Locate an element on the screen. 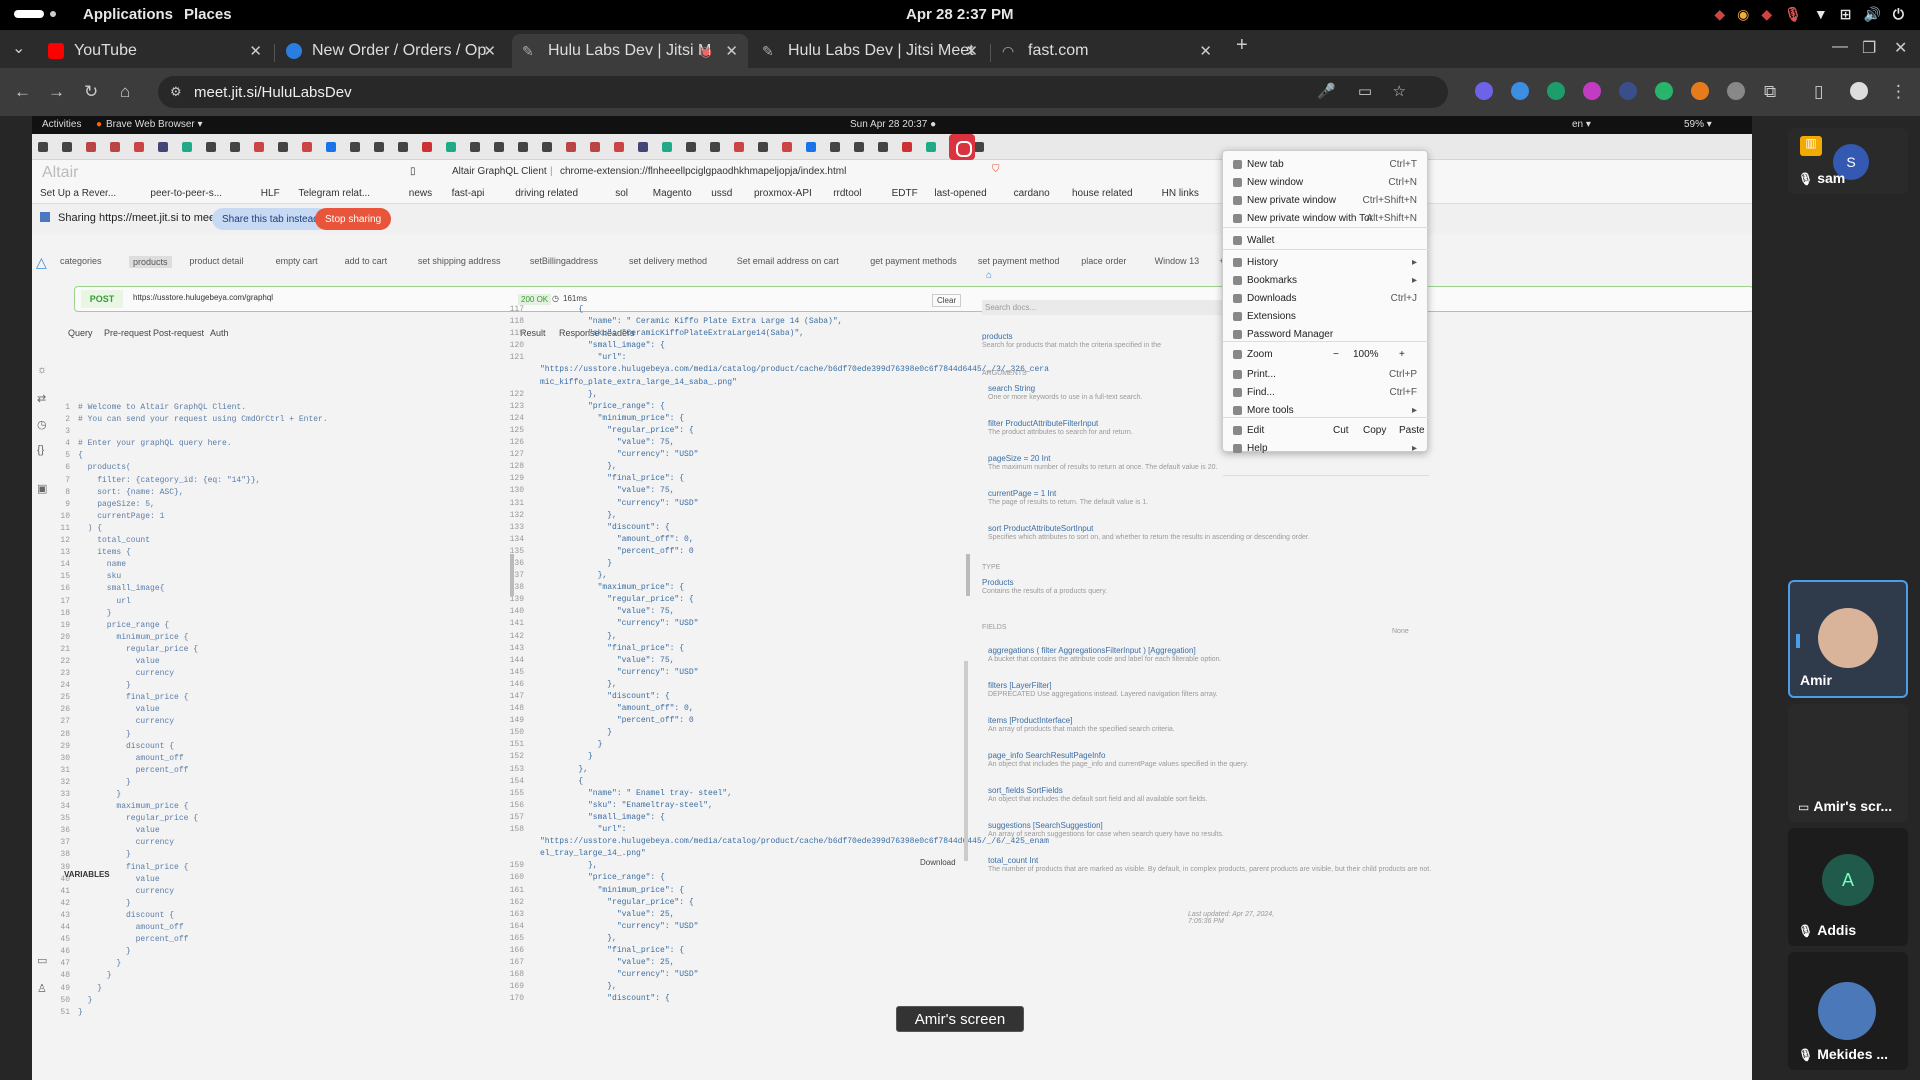 This screenshot has height=1080, width=1920. youtube-icon is located at coordinates (56, 51).